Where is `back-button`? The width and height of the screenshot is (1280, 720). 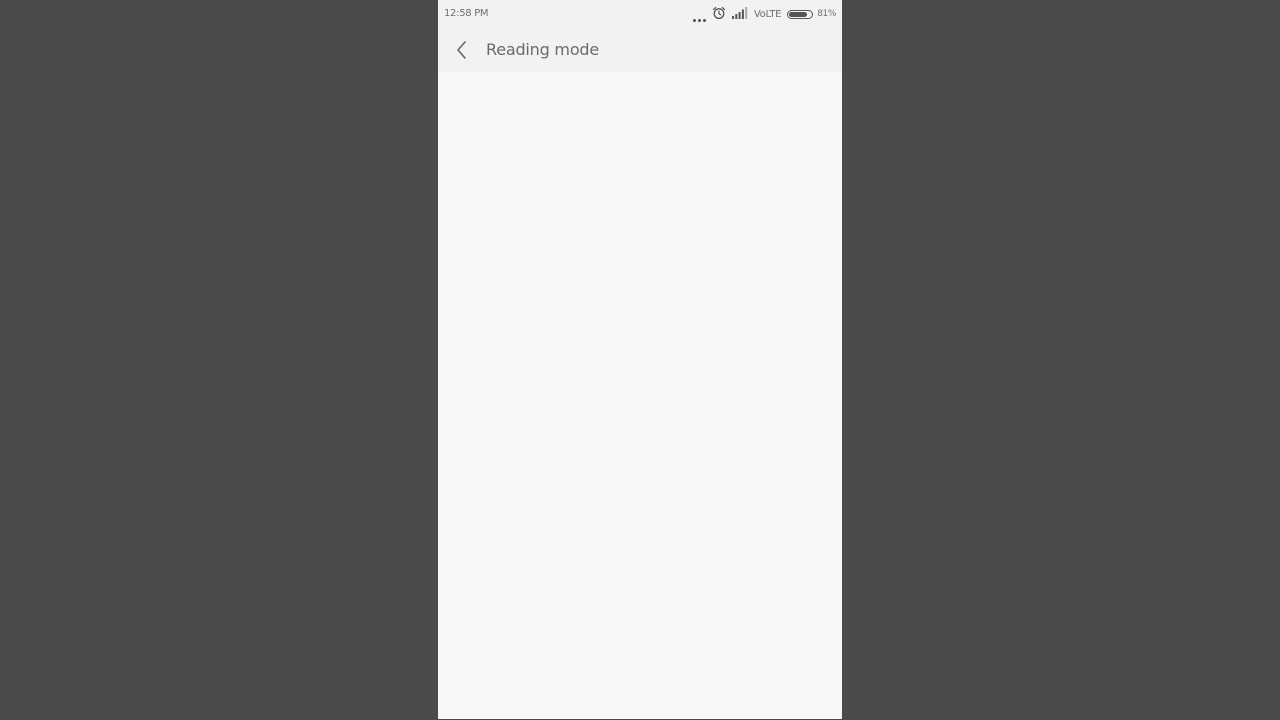
back-button is located at coordinates (462, 50).